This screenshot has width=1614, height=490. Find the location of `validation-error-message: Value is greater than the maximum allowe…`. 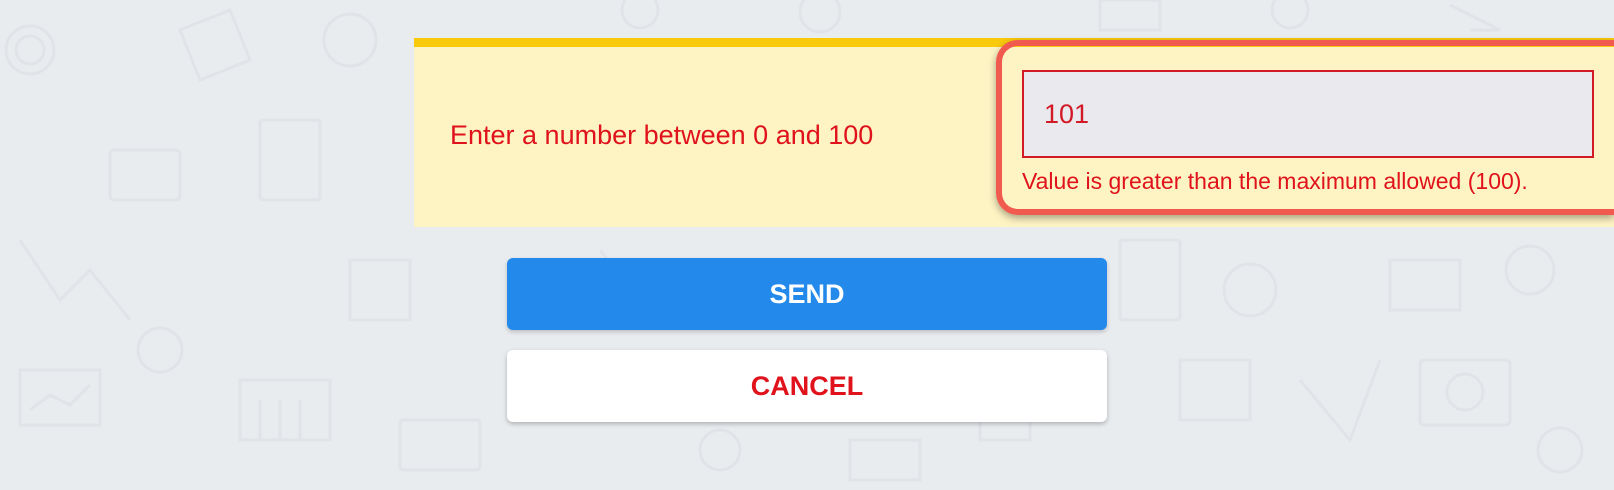

validation-error-message: Value is greater than the maximum allowe… is located at coordinates (1275, 181).